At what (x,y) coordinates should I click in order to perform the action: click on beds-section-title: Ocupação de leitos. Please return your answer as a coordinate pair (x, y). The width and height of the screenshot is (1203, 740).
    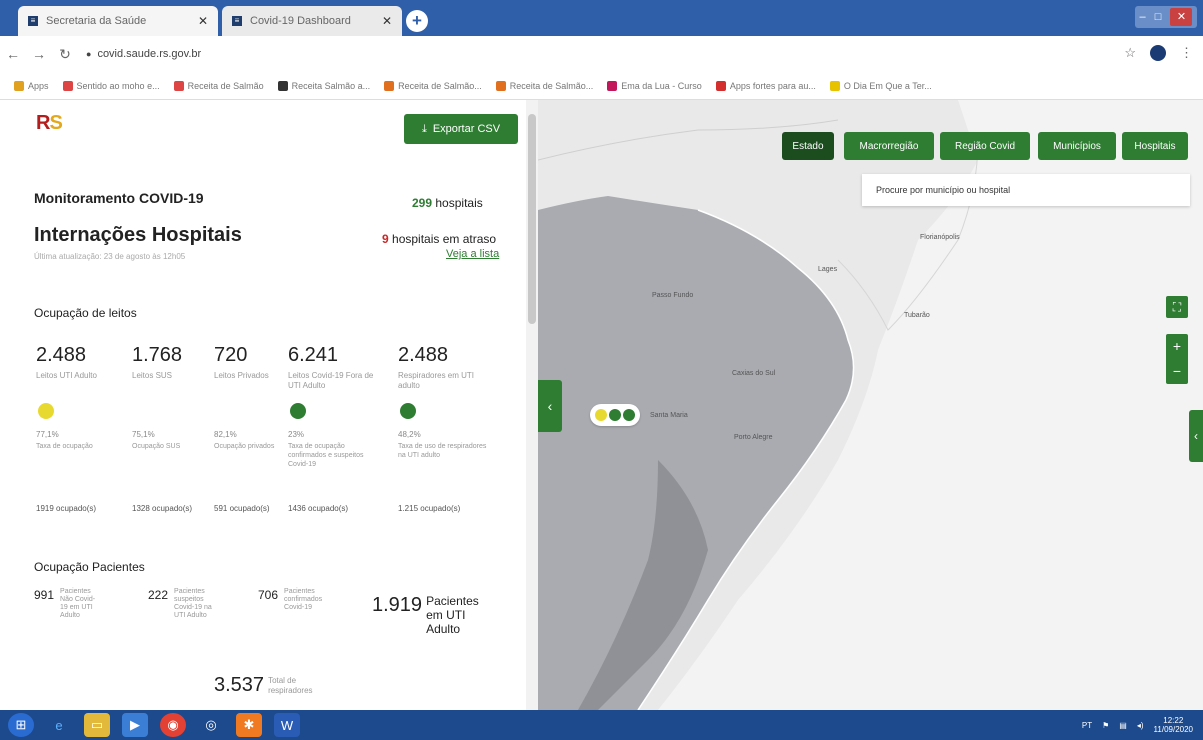
    Looking at the image, I should click on (85, 313).